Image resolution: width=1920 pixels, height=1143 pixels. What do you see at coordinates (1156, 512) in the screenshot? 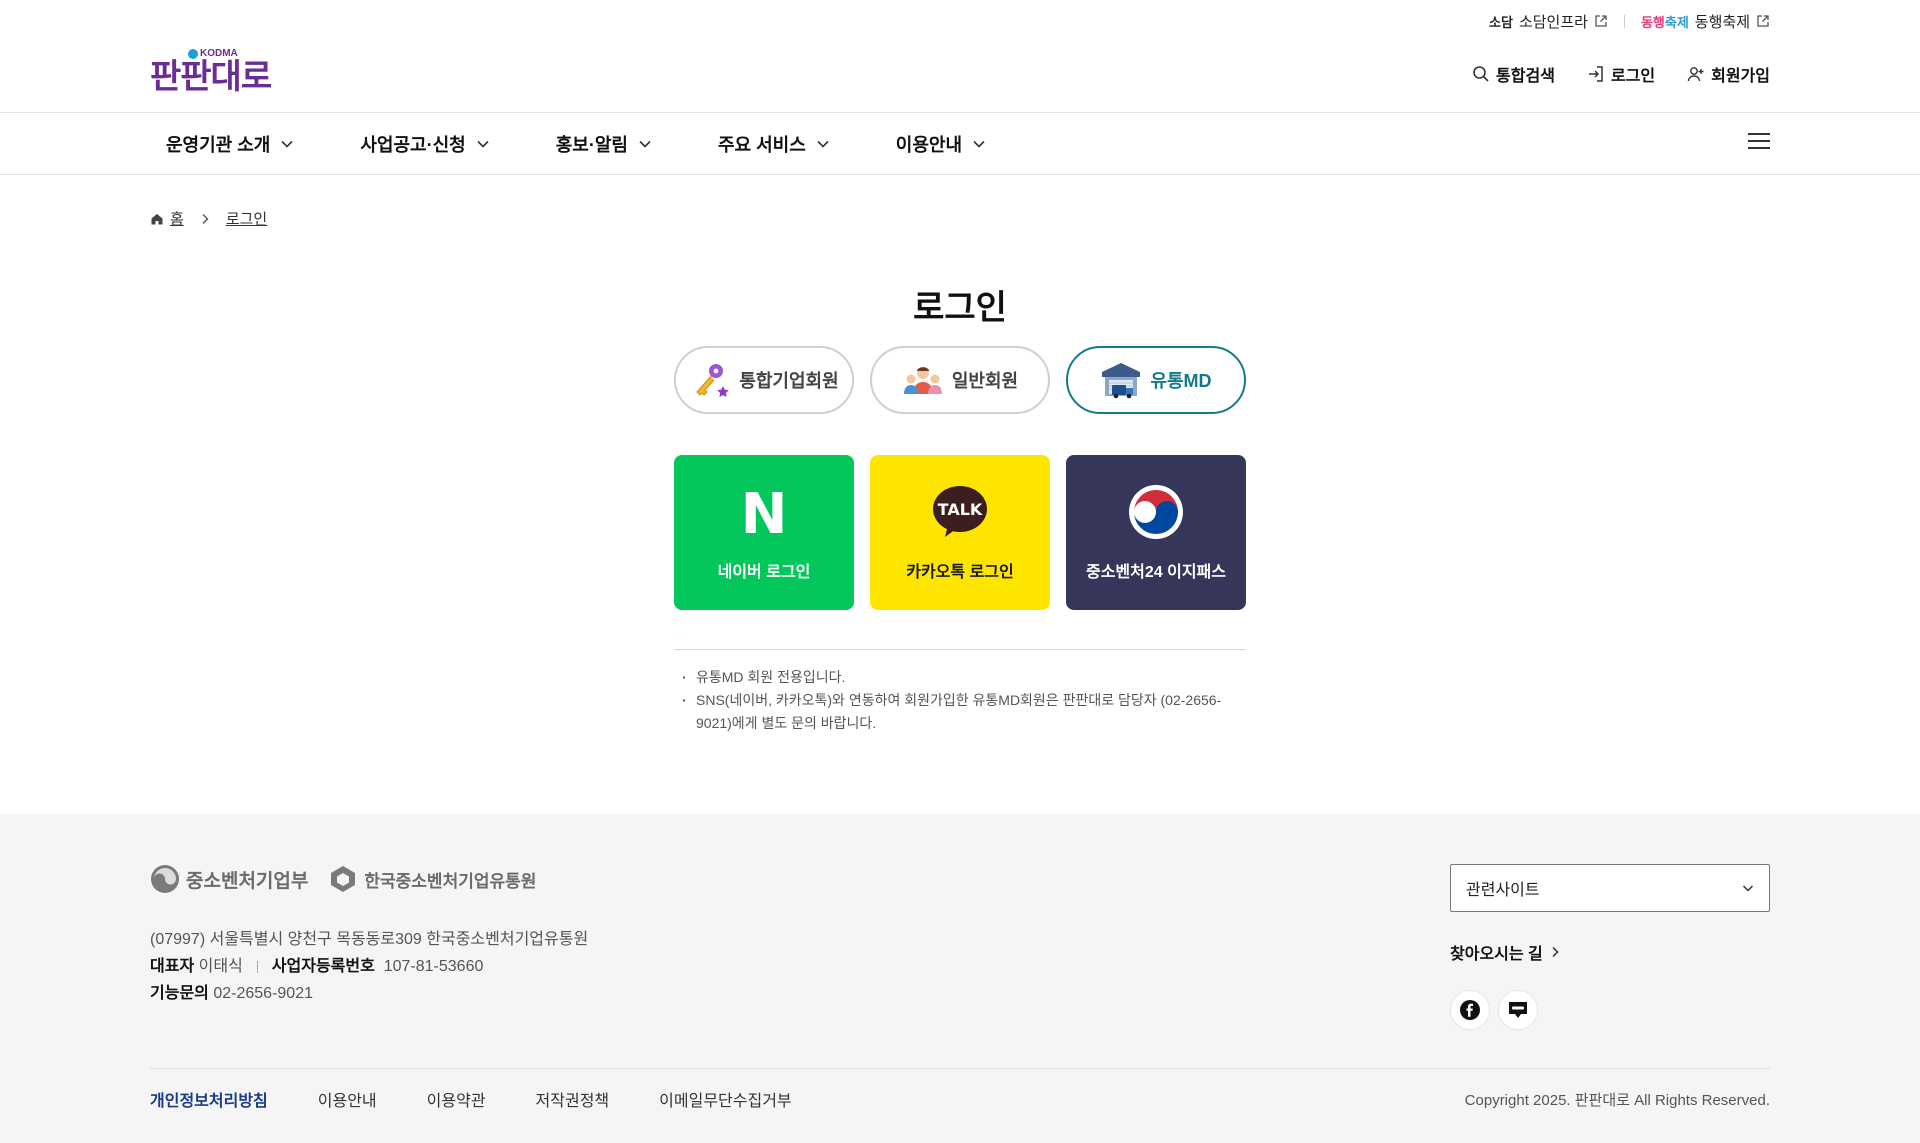
I see `taegeuk-icon` at bounding box center [1156, 512].